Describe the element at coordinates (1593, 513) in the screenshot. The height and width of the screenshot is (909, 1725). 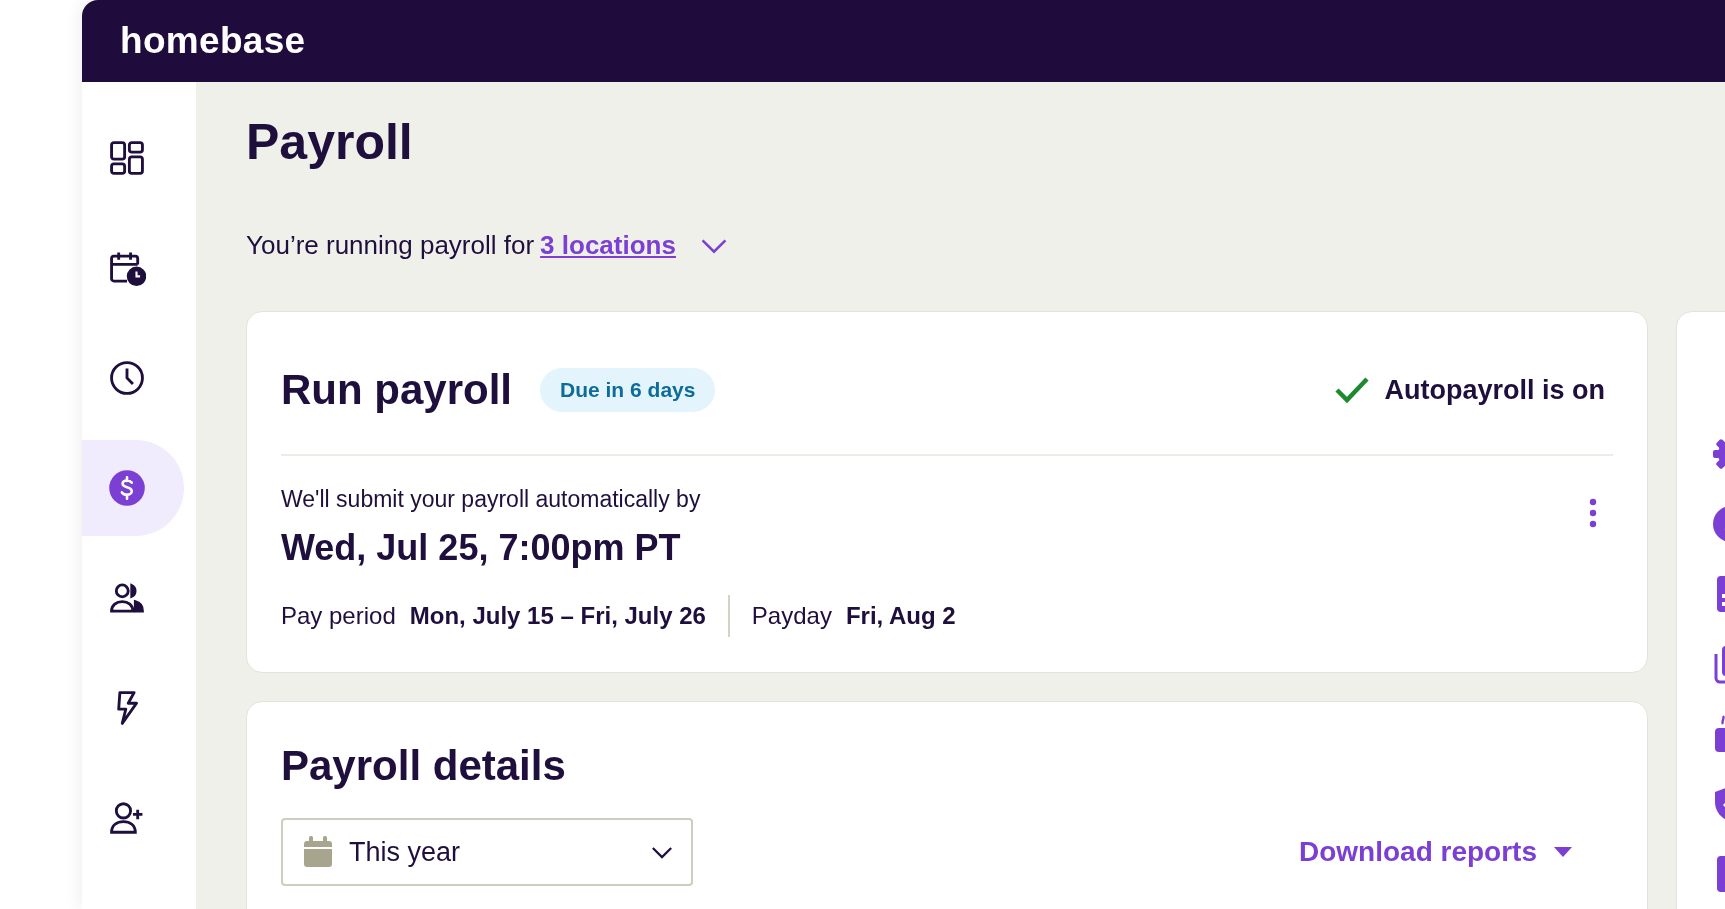
I see `more-icon` at that location.